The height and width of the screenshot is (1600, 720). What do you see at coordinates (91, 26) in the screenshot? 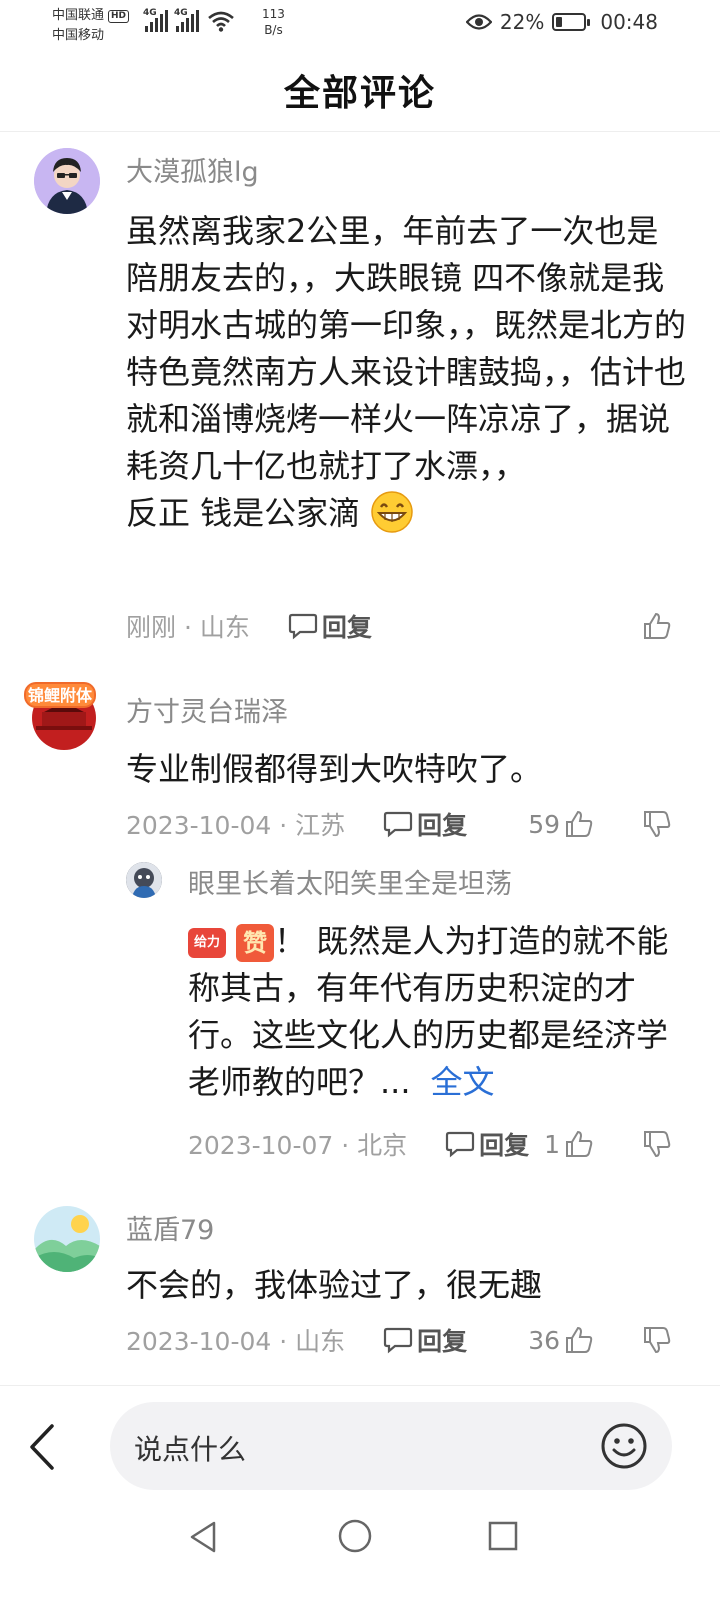
I see `carrier-info: 中国联通 HD 中国移动` at bounding box center [91, 26].